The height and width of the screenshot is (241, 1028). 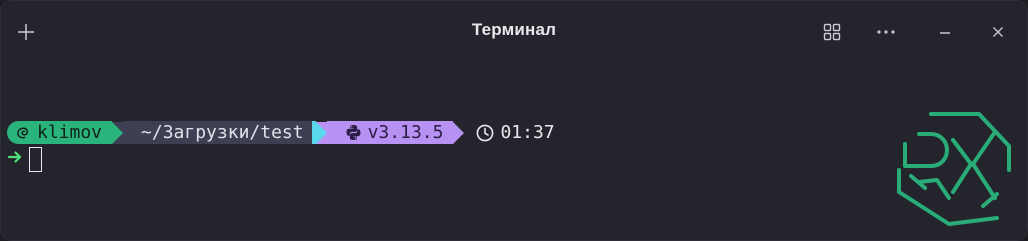 I want to click on minimize-button, so click(x=945, y=32).